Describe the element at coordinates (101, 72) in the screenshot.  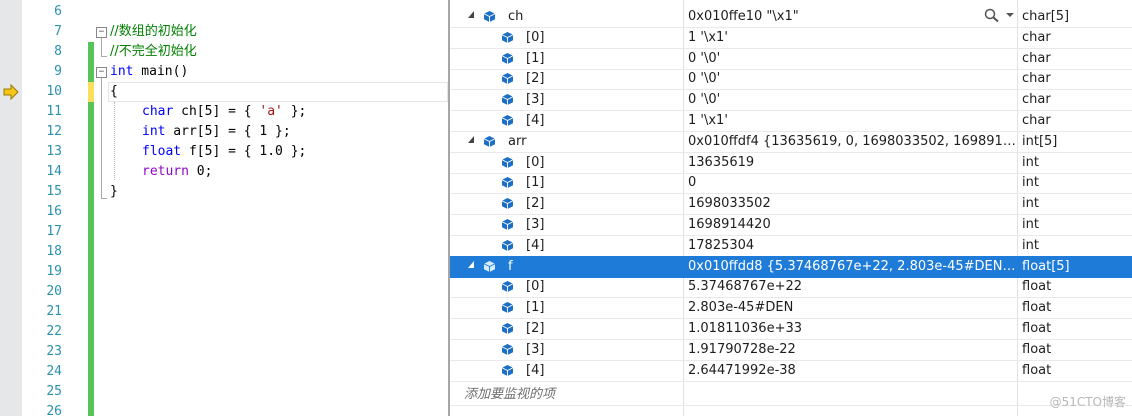
I see `collapse-function-icon: −` at that location.